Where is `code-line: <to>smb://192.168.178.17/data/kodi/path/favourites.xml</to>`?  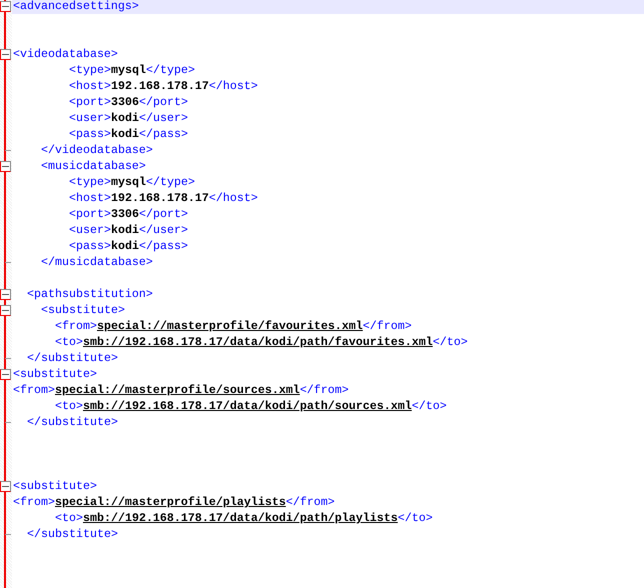
code-line: <to>smb://192.168.178.17/data/kodi/path/favourites.xml</to> is located at coordinates (261, 342).